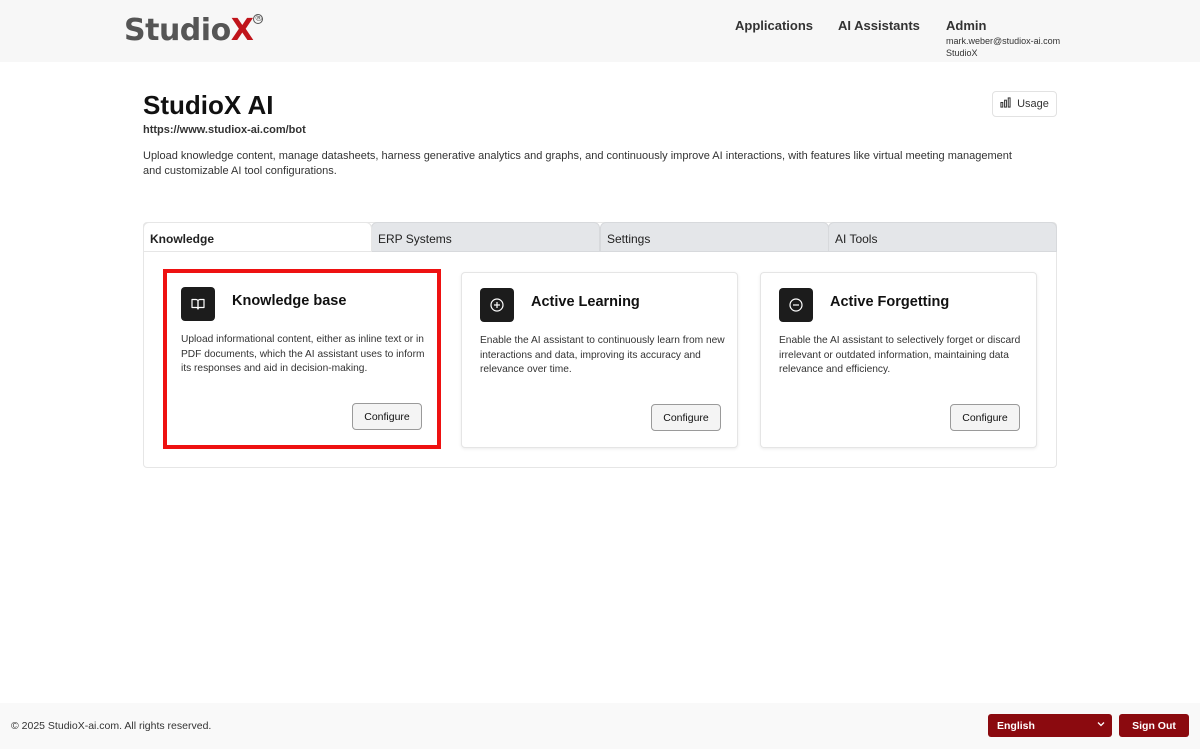 The width and height of the screenshot is (1200, 749). I want to click on tab-erp-systems: ERP Systems, so click(485, 237).